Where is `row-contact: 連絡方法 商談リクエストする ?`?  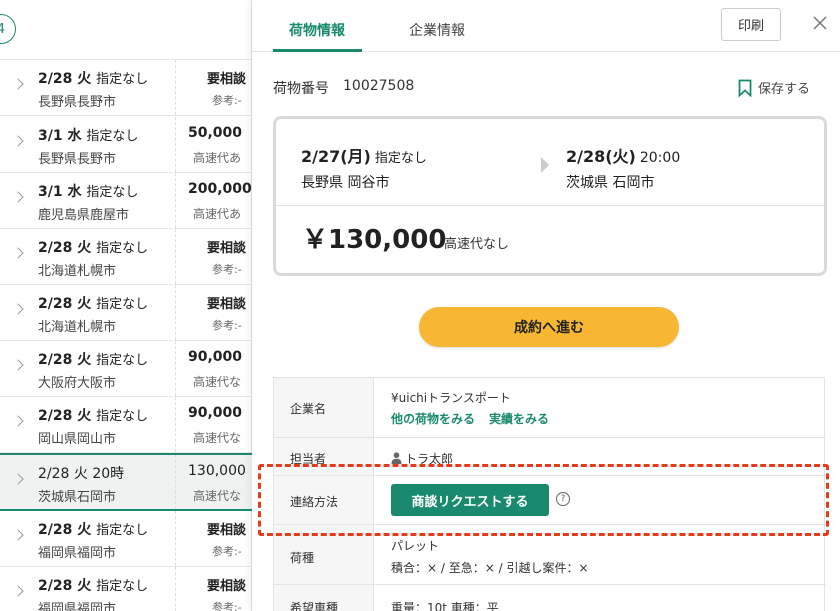 row-contact: 連絡方法 商談リクエストする ? is located at coordinates (550, 500).